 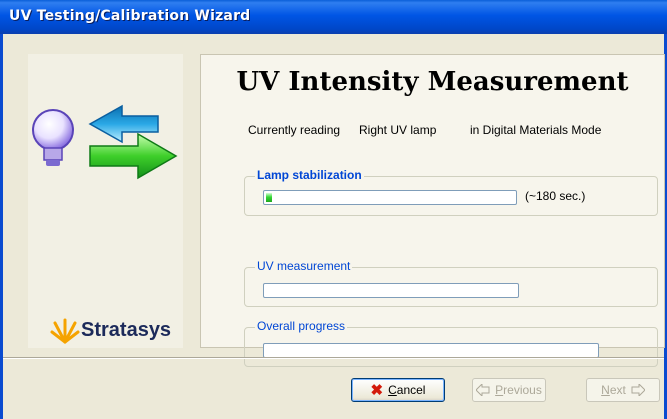 What do you see at coordinates (398, 130) in the screenshot?
I see `status-lamp: Right UV lamp` at bounding box center [398, 130].